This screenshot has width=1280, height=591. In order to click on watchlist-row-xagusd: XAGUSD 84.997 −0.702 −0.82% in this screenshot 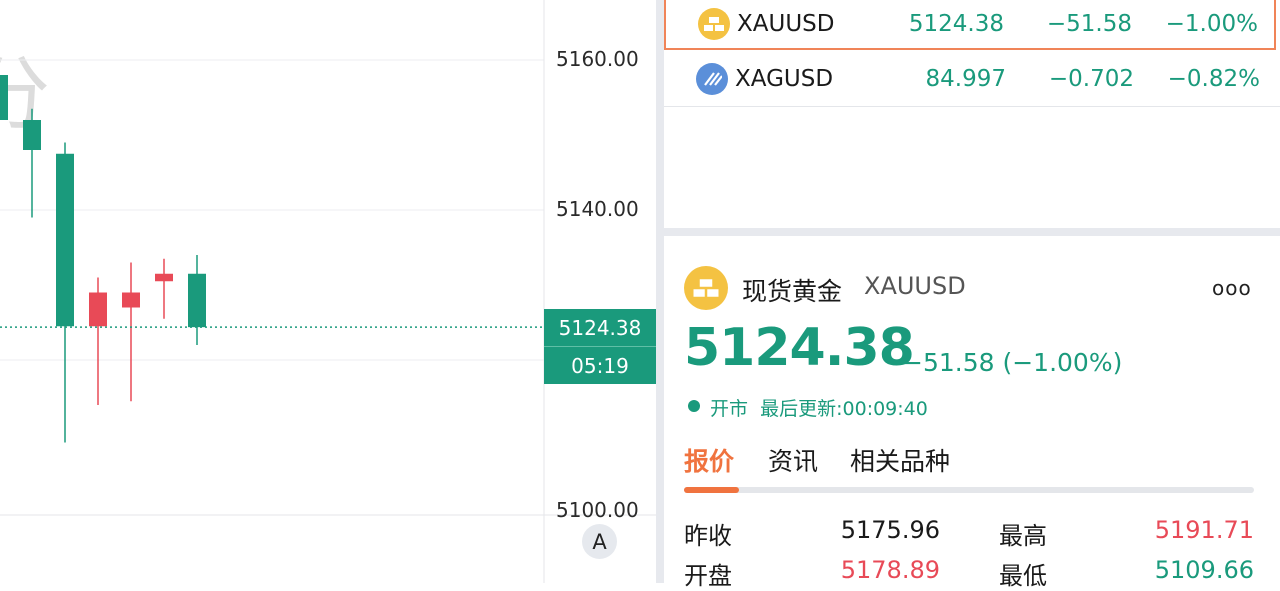, I will do `click(970, 79)`.